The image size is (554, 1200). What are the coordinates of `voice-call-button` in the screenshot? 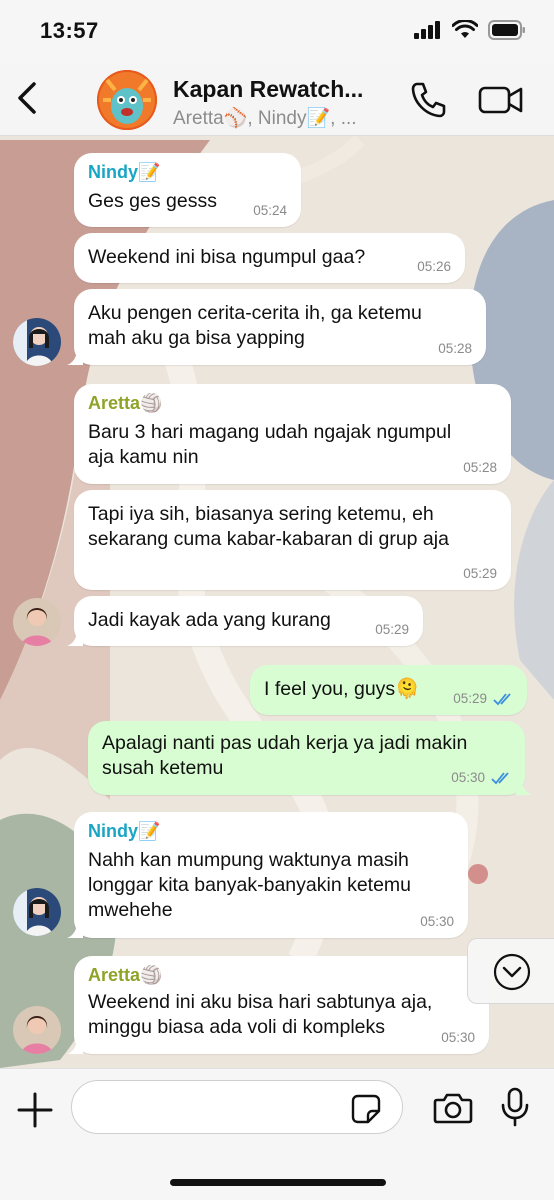 It's located at (428, 100).